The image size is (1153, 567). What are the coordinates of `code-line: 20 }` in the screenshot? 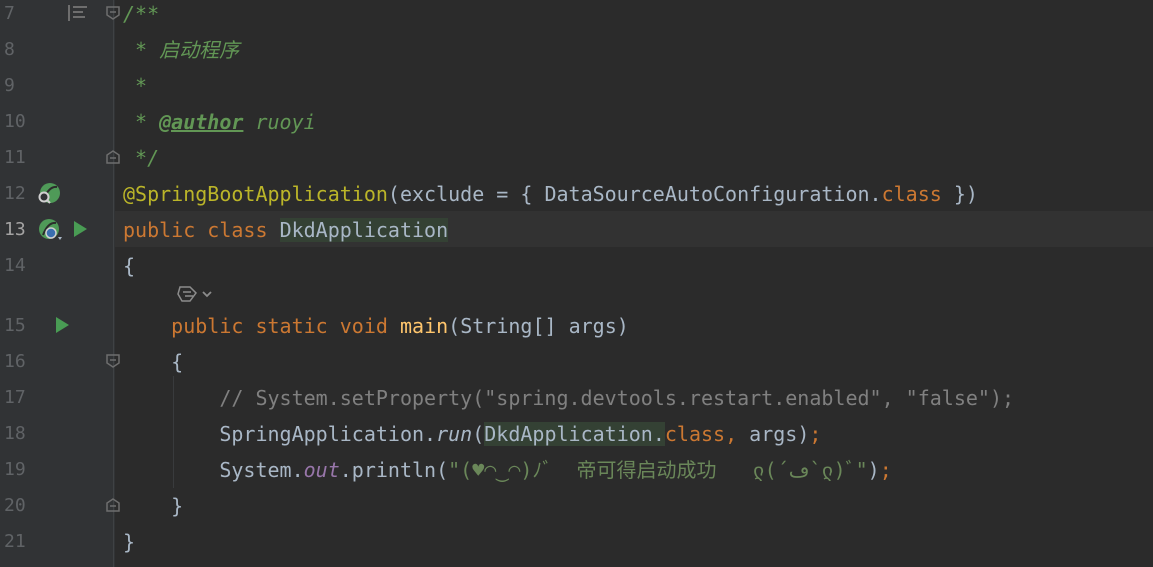 It's located at (576, 506).